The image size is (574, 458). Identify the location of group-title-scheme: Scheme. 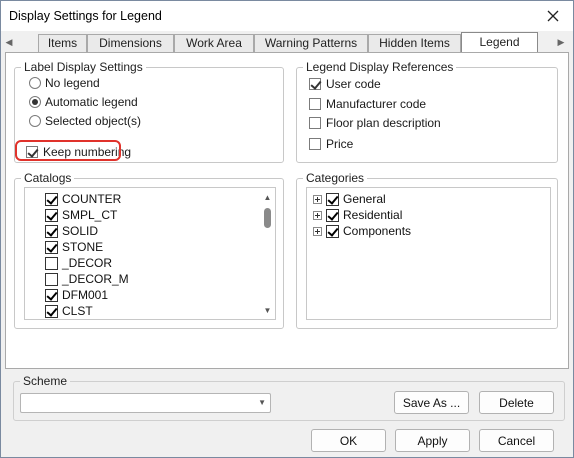
(45, 381).